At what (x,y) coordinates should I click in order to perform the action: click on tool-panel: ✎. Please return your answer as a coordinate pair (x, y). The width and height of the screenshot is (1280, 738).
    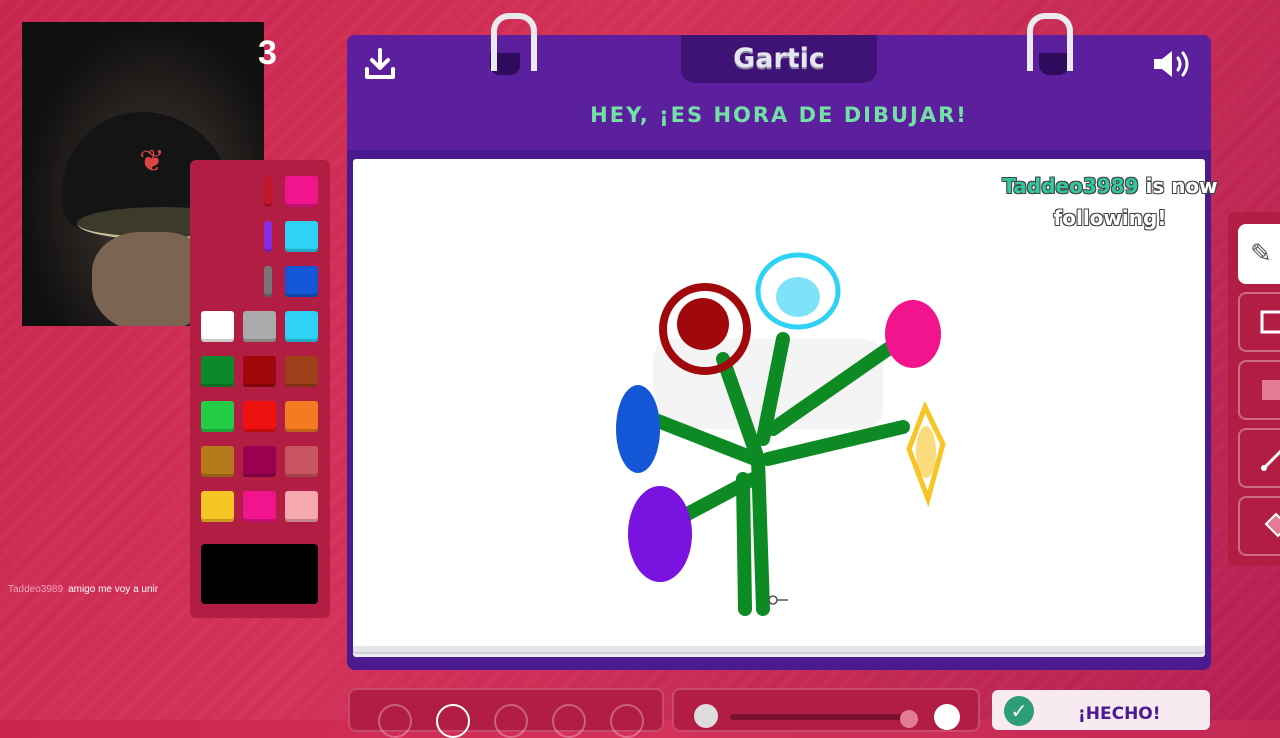
    Looking at the image, I should click on (1254, 389).